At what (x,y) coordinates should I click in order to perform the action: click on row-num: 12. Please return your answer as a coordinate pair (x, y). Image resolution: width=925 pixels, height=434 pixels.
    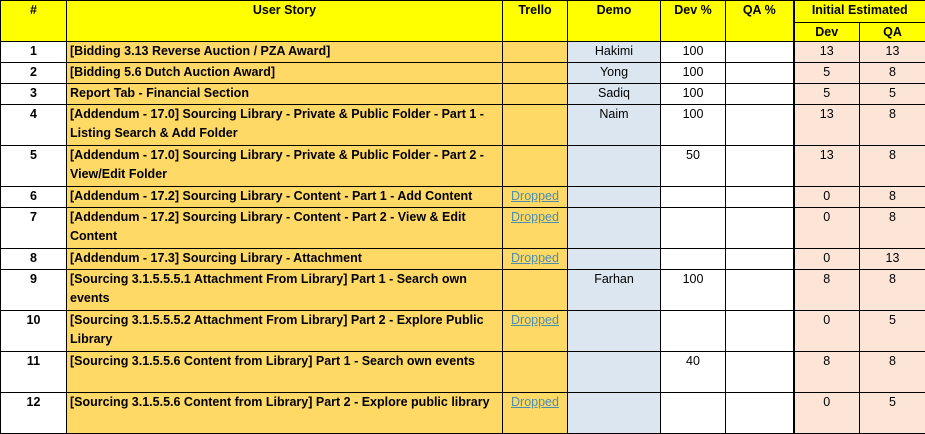
    Looking at the image, I should click on (34, 413).